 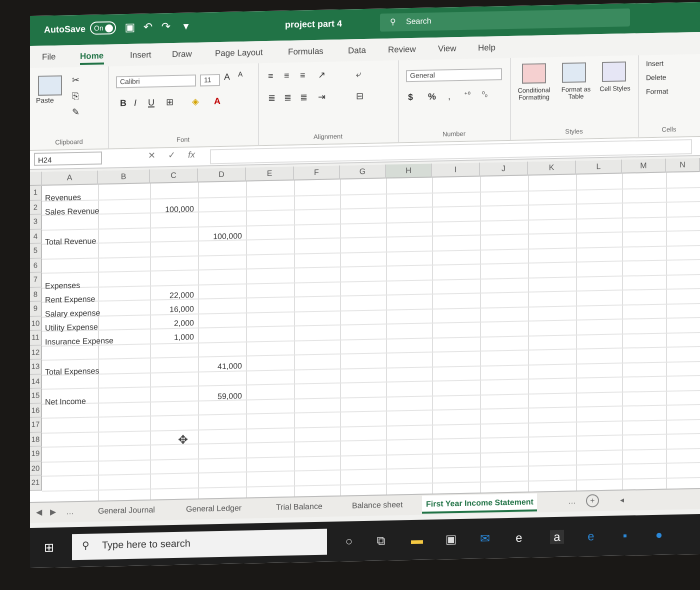 What do you see at coordinates (152, 155) in the screenshot?
I see `cancel-icon: ✕` at bounding box center [152, 155].